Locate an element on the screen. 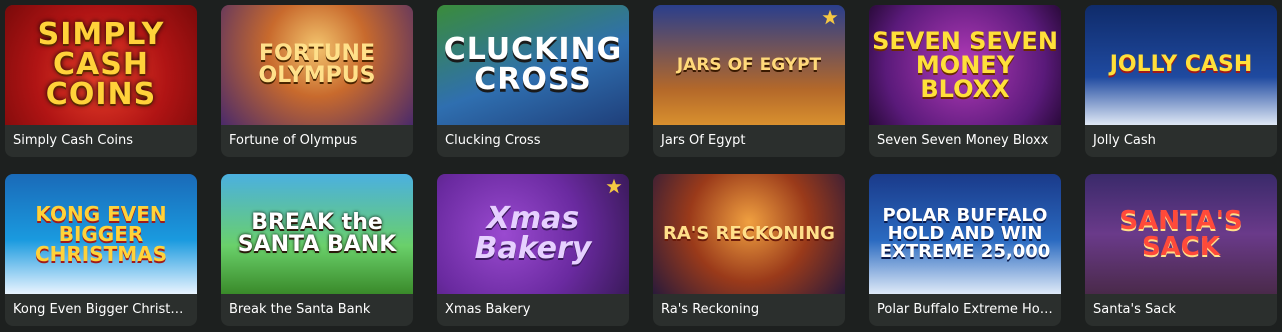 The height and width of the screenshot is (332, 1282). game-card: SIMPLY CASH COINS Simply Cash Coins is located at coordinates (101, 81).